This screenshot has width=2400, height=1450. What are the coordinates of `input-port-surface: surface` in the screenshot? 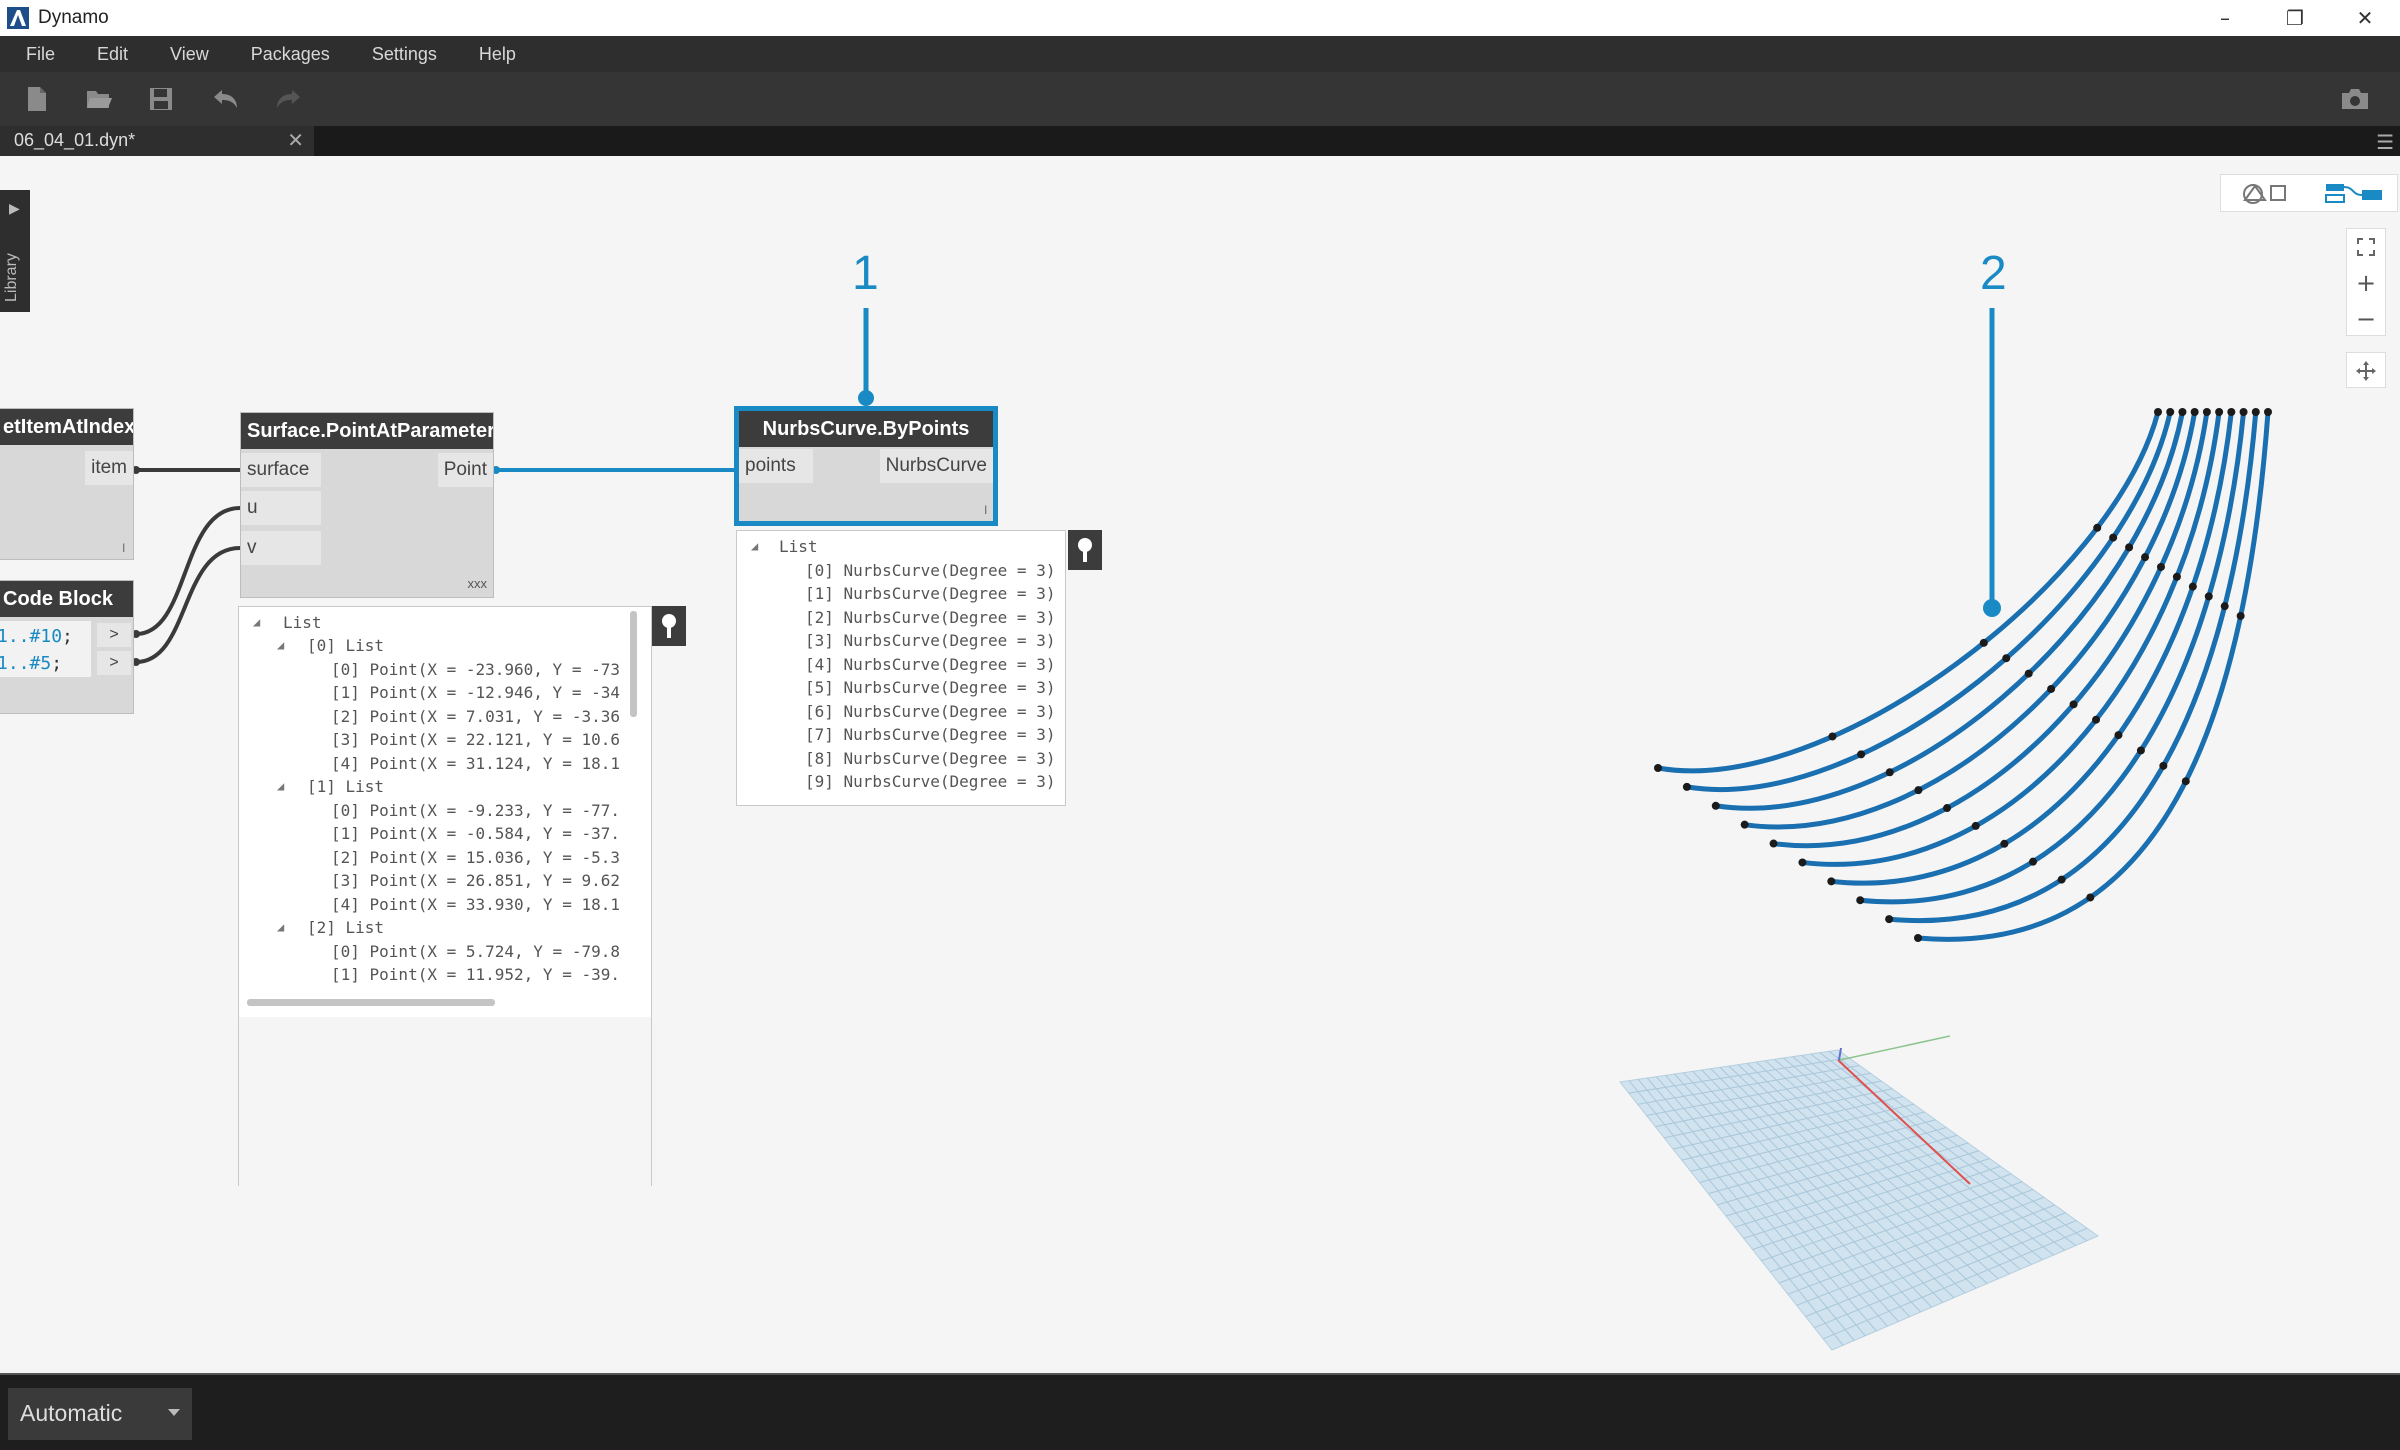 It's located at (281, 470).